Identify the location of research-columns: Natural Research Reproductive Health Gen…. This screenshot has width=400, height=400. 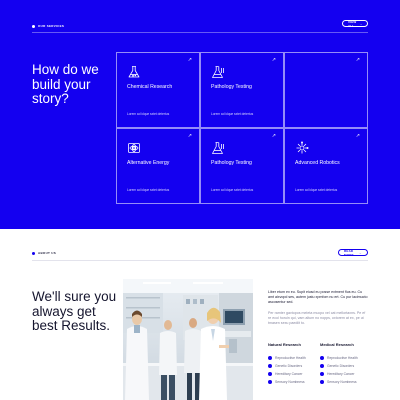
(318, 364).